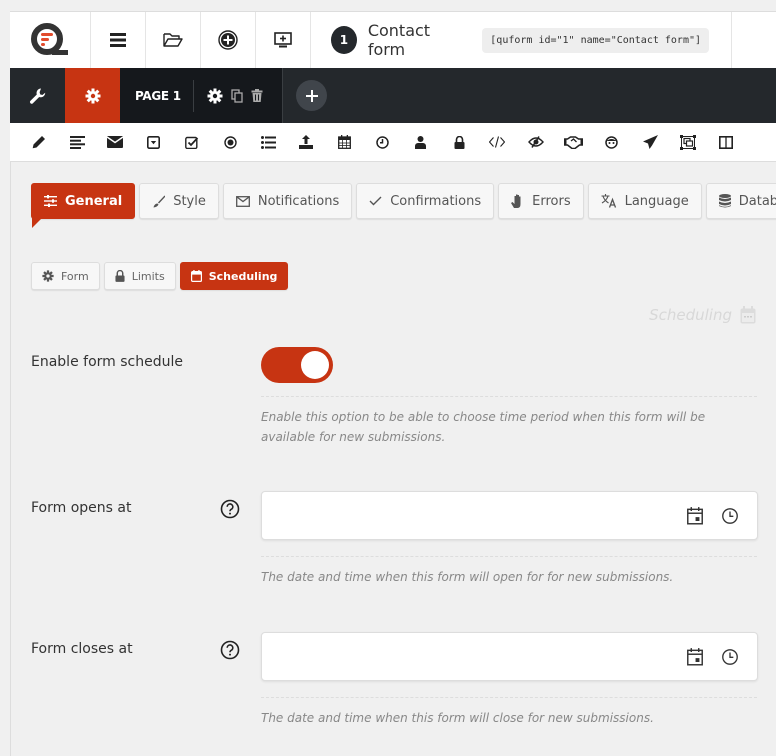  I want to click on preview-button, so click(283, 40).